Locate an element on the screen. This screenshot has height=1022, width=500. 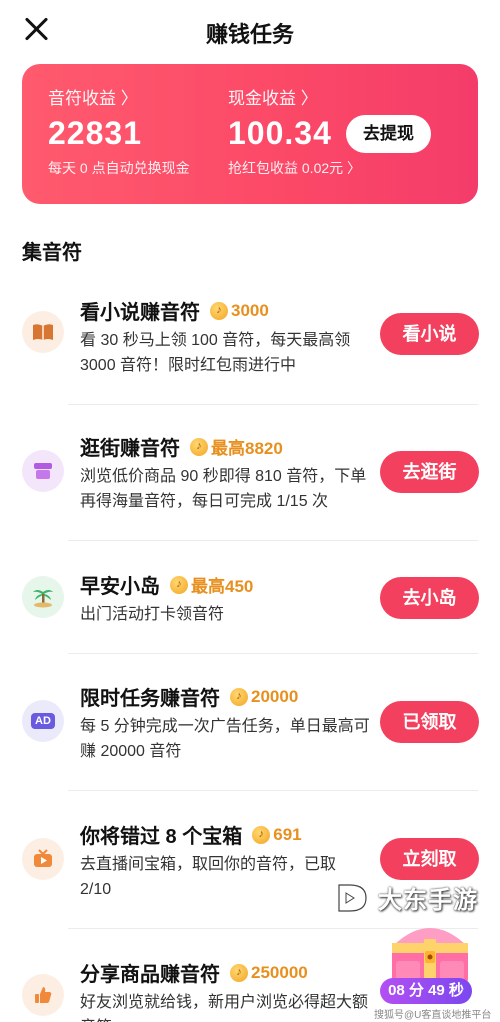
task-title: 分享商品赚音符 is located at coordinates (150, 975).